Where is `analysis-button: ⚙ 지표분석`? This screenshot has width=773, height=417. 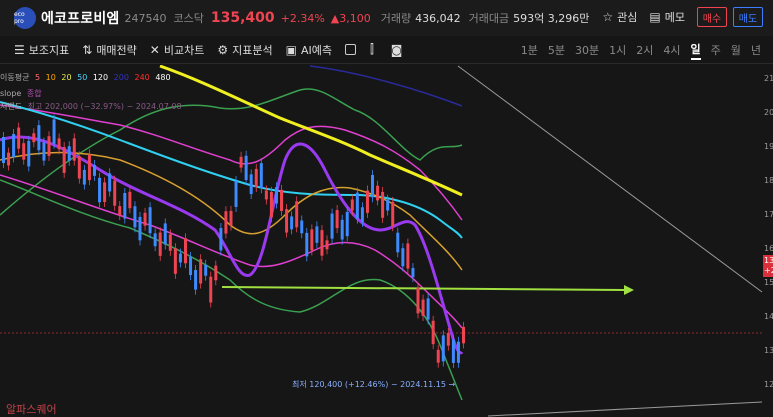 analysis-button: ⚙ 지표분석 is located at coordinates (244, 50).